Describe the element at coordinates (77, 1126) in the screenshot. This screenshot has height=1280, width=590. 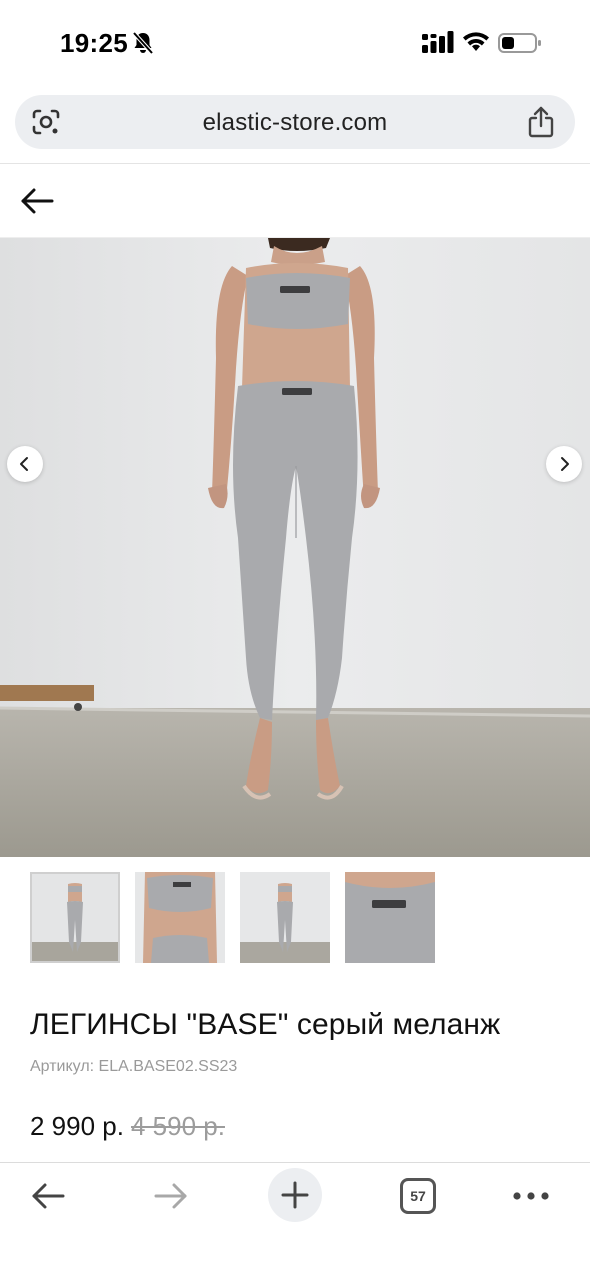
I see `price-current: 2 990 р.` at that location.